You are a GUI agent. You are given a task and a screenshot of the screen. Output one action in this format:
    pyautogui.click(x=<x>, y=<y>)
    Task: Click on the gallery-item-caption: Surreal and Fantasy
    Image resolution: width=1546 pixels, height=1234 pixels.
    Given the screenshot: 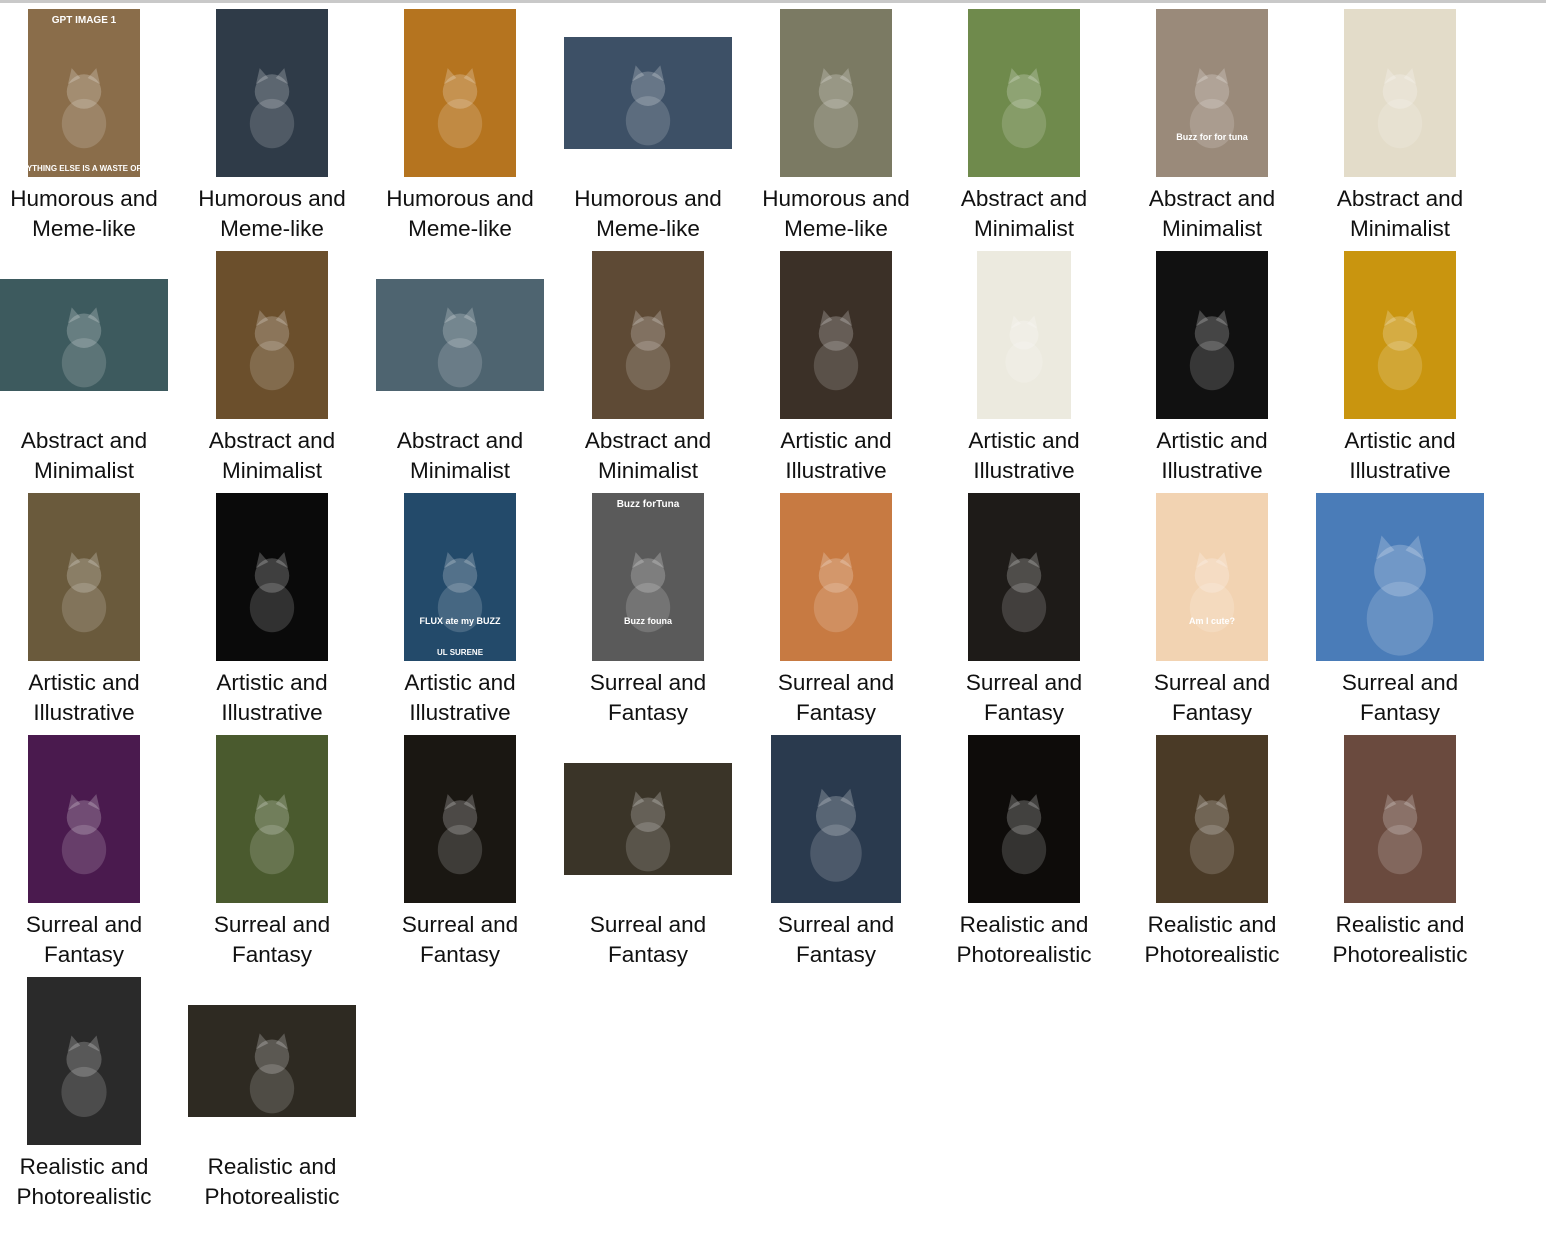 What is the action you would take?
    pyautogui.click(x=648, y=698)
    